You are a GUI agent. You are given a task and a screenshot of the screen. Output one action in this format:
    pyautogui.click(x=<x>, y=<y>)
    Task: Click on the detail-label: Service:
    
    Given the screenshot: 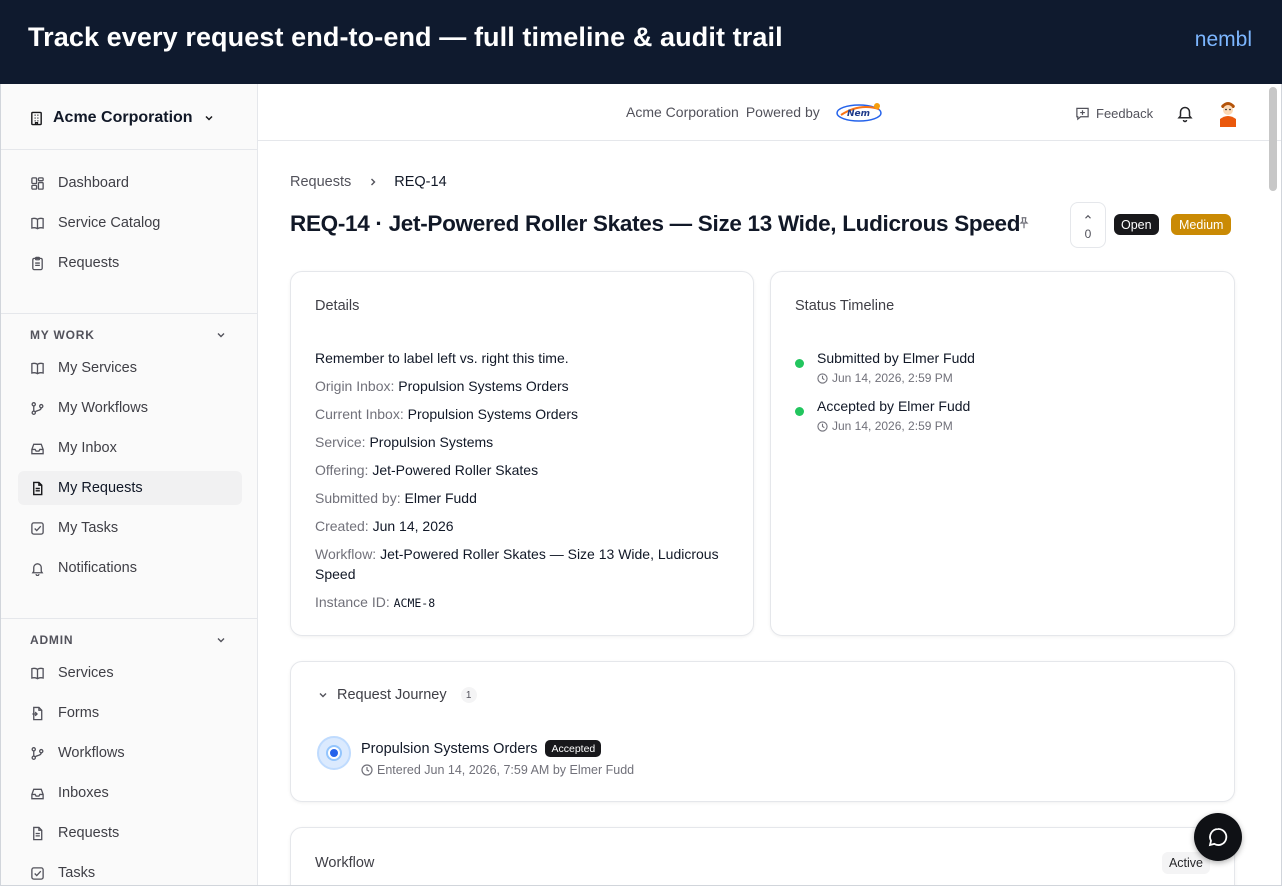 What is the action you would take?
    pyautogui.click(x=340, y=442)
    